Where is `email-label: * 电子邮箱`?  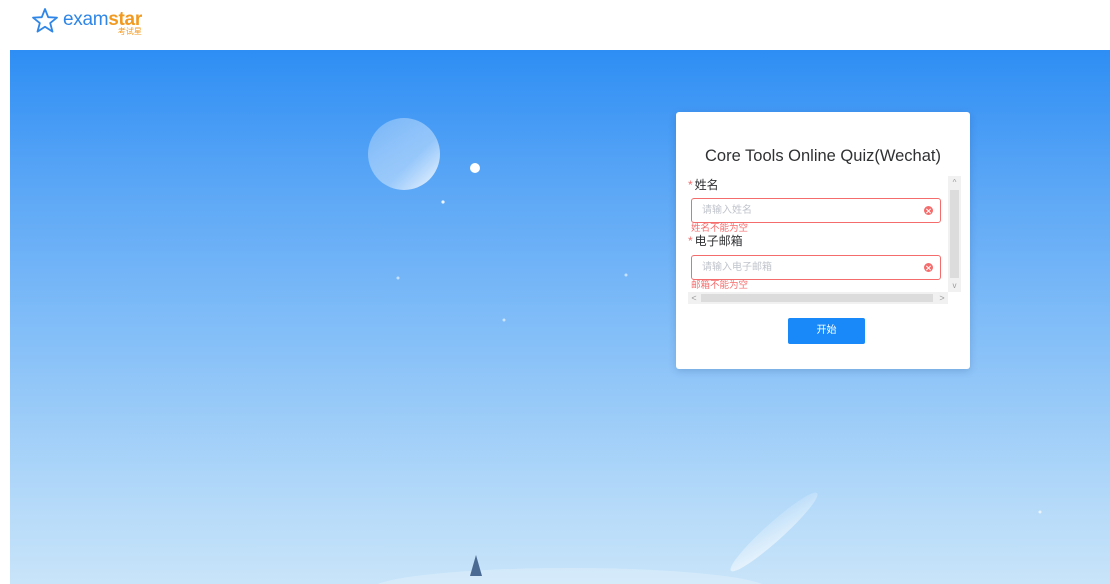 email-label: * 电子邮箱 is located at coordinates (715, 241).